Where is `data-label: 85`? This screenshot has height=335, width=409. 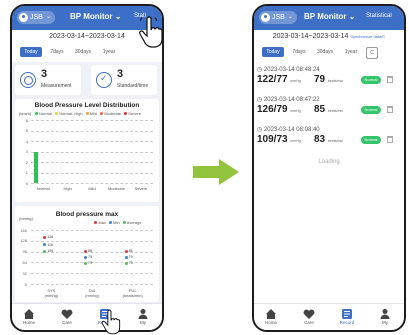 data-label: 85 is located at coordinates (130, 251).